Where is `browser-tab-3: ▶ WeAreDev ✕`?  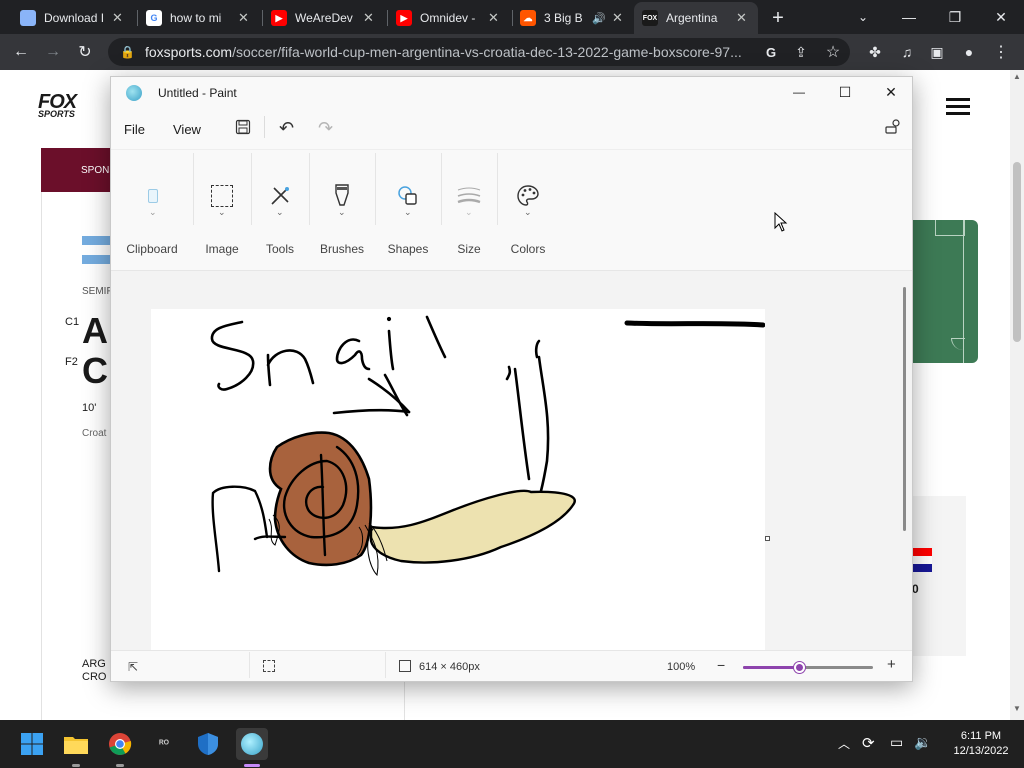 browser-tab-3: ▶ WeAreDev ✕ is located at coordinates (324, 18).